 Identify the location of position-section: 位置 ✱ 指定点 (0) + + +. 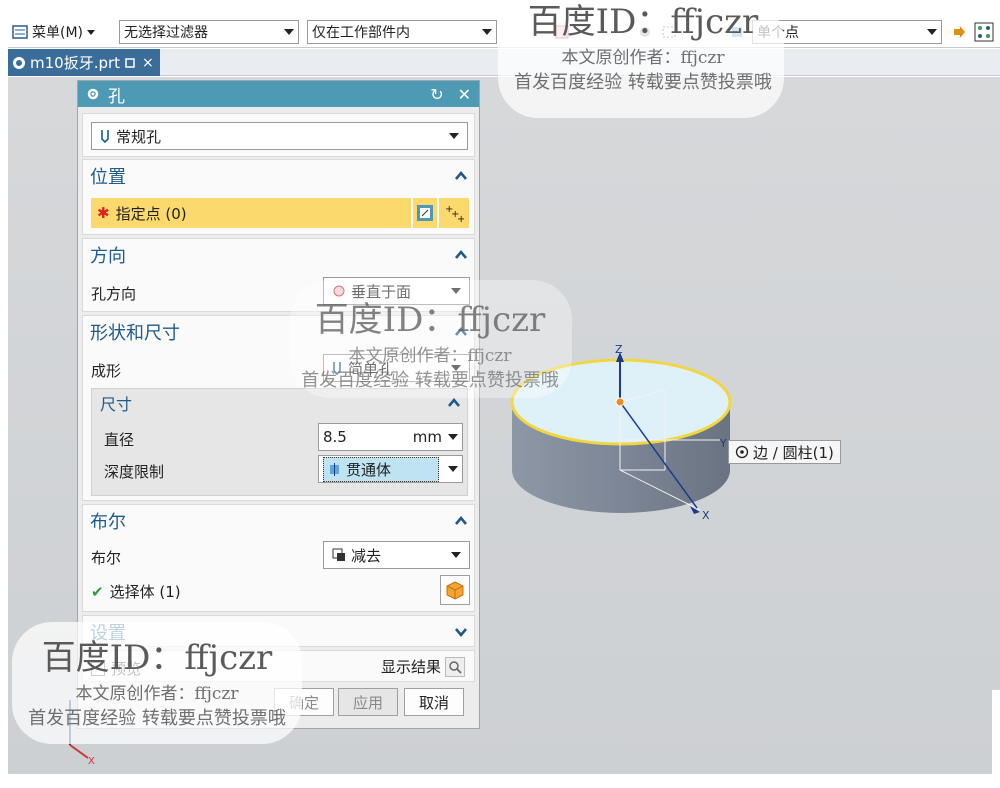
(278, 197).